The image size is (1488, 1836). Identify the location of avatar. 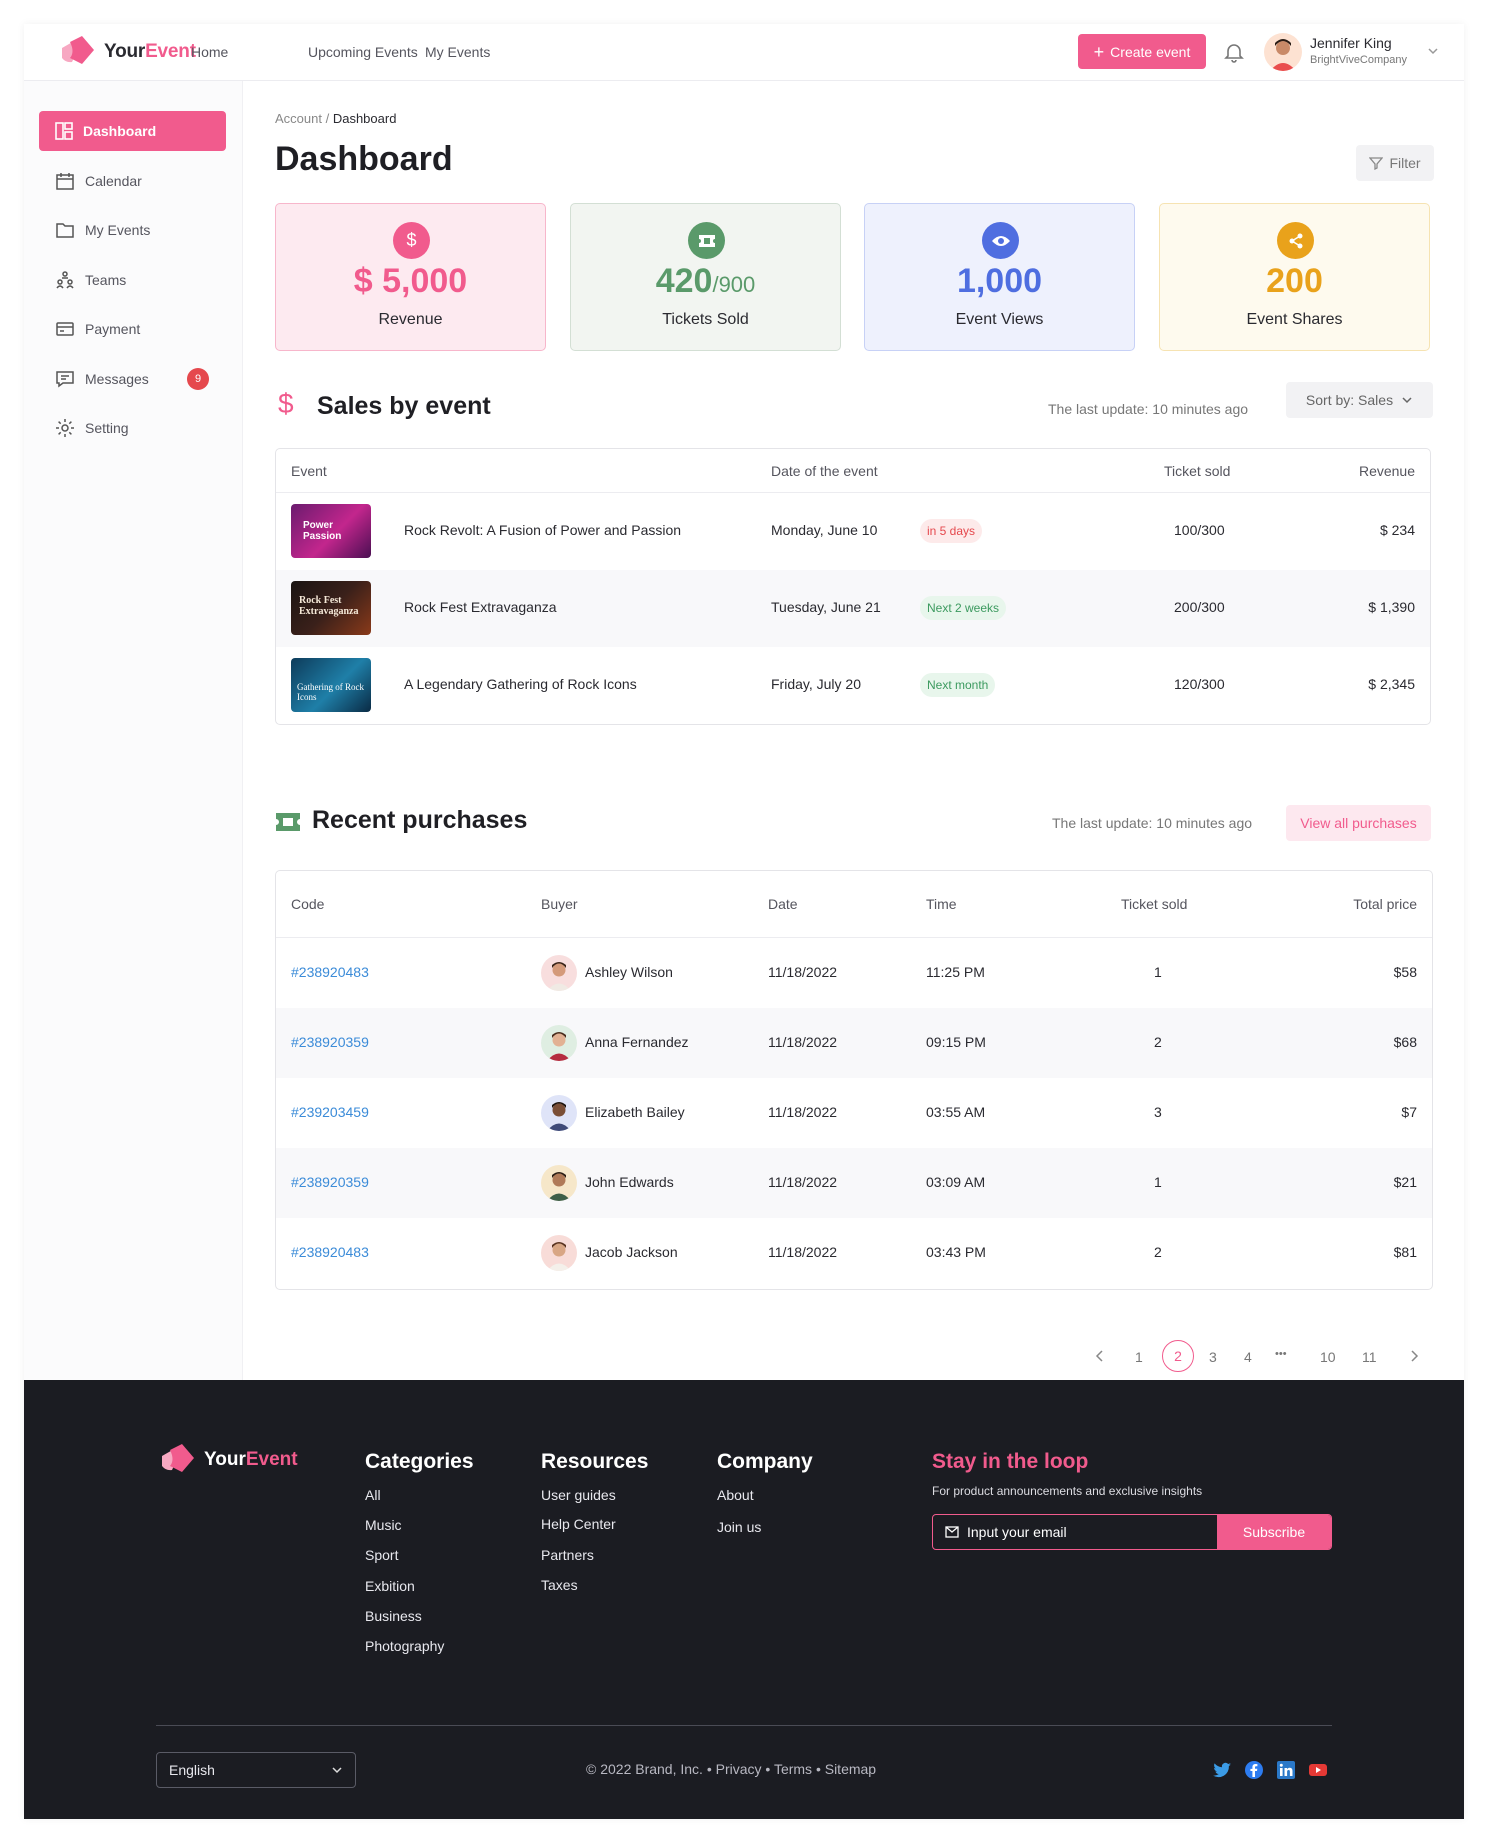
(559, 1183).